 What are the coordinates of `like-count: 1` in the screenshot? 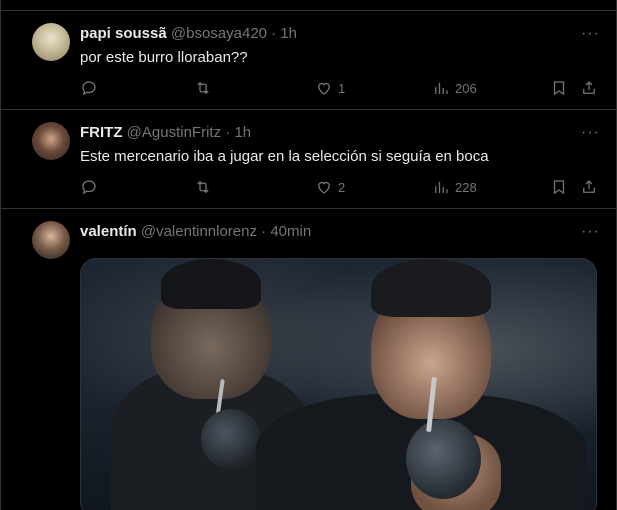 It's located at (342, 88).